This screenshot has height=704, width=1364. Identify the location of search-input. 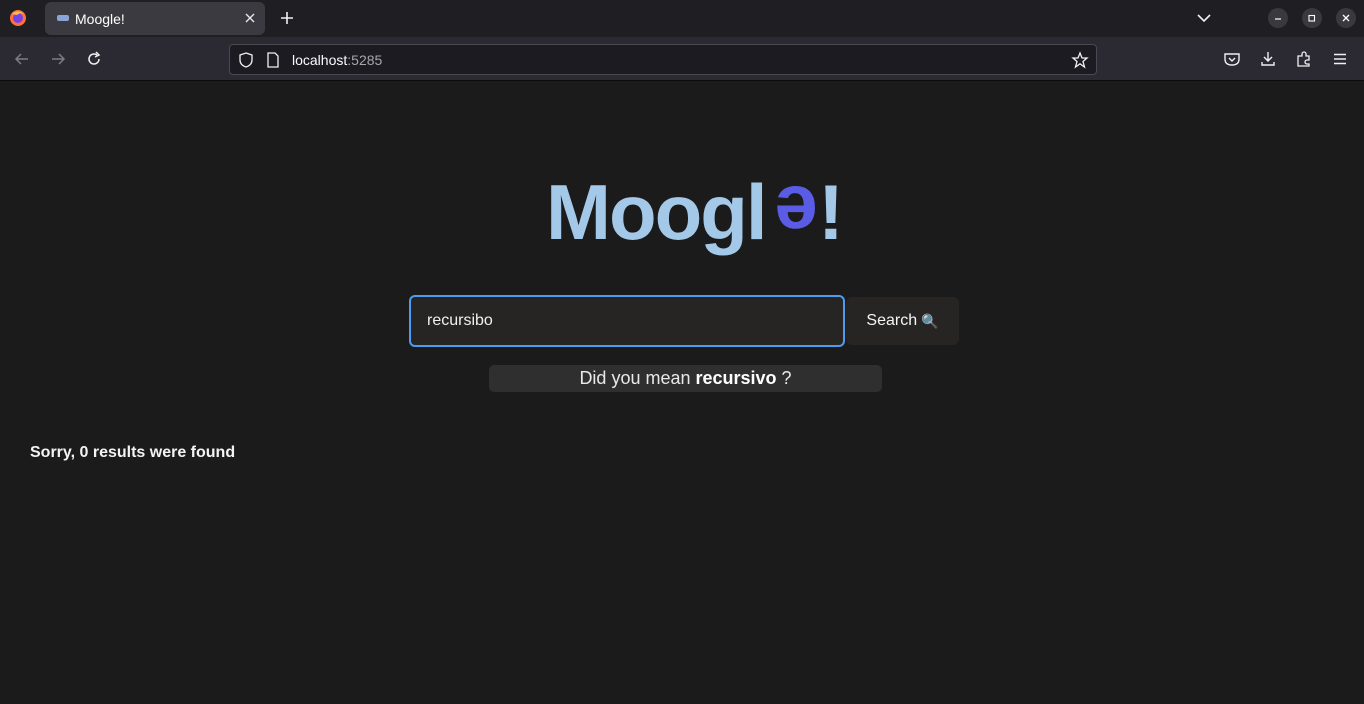
(627, 321).